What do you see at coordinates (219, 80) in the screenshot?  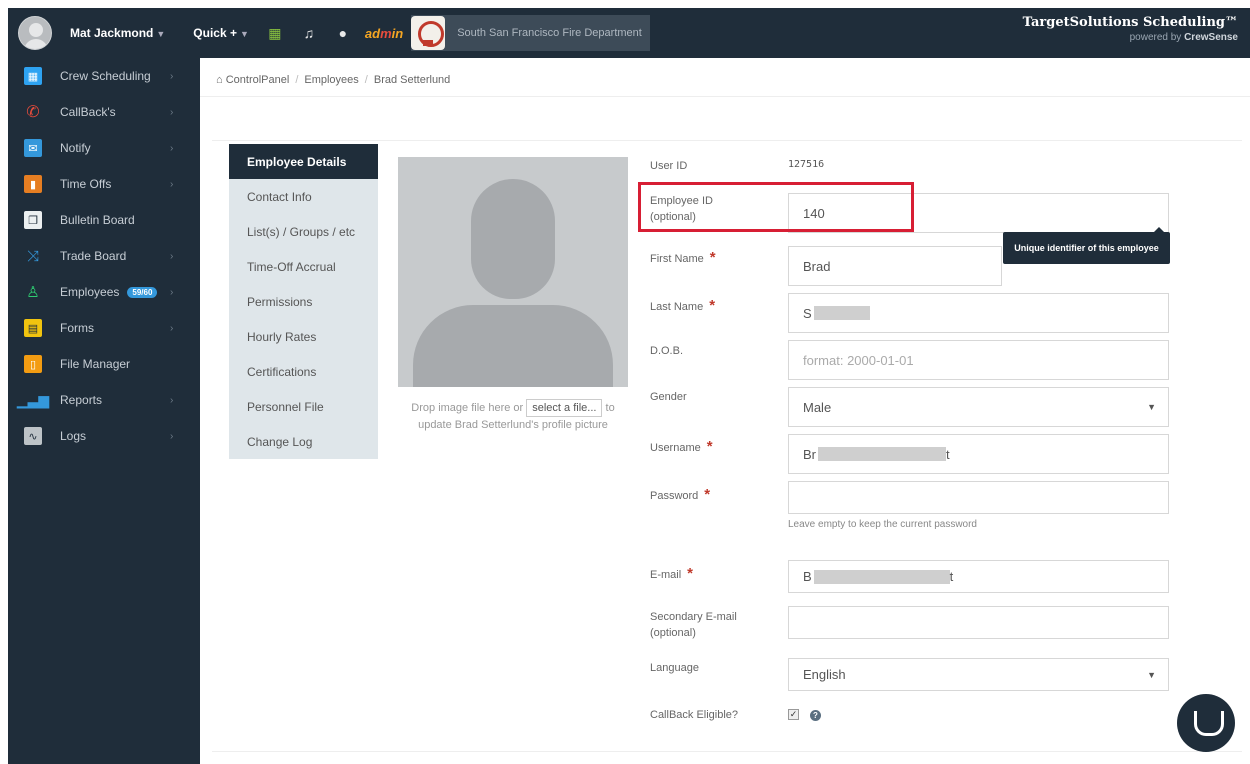 I see `home-icon: ⌂` at bounding box center [219, 80].